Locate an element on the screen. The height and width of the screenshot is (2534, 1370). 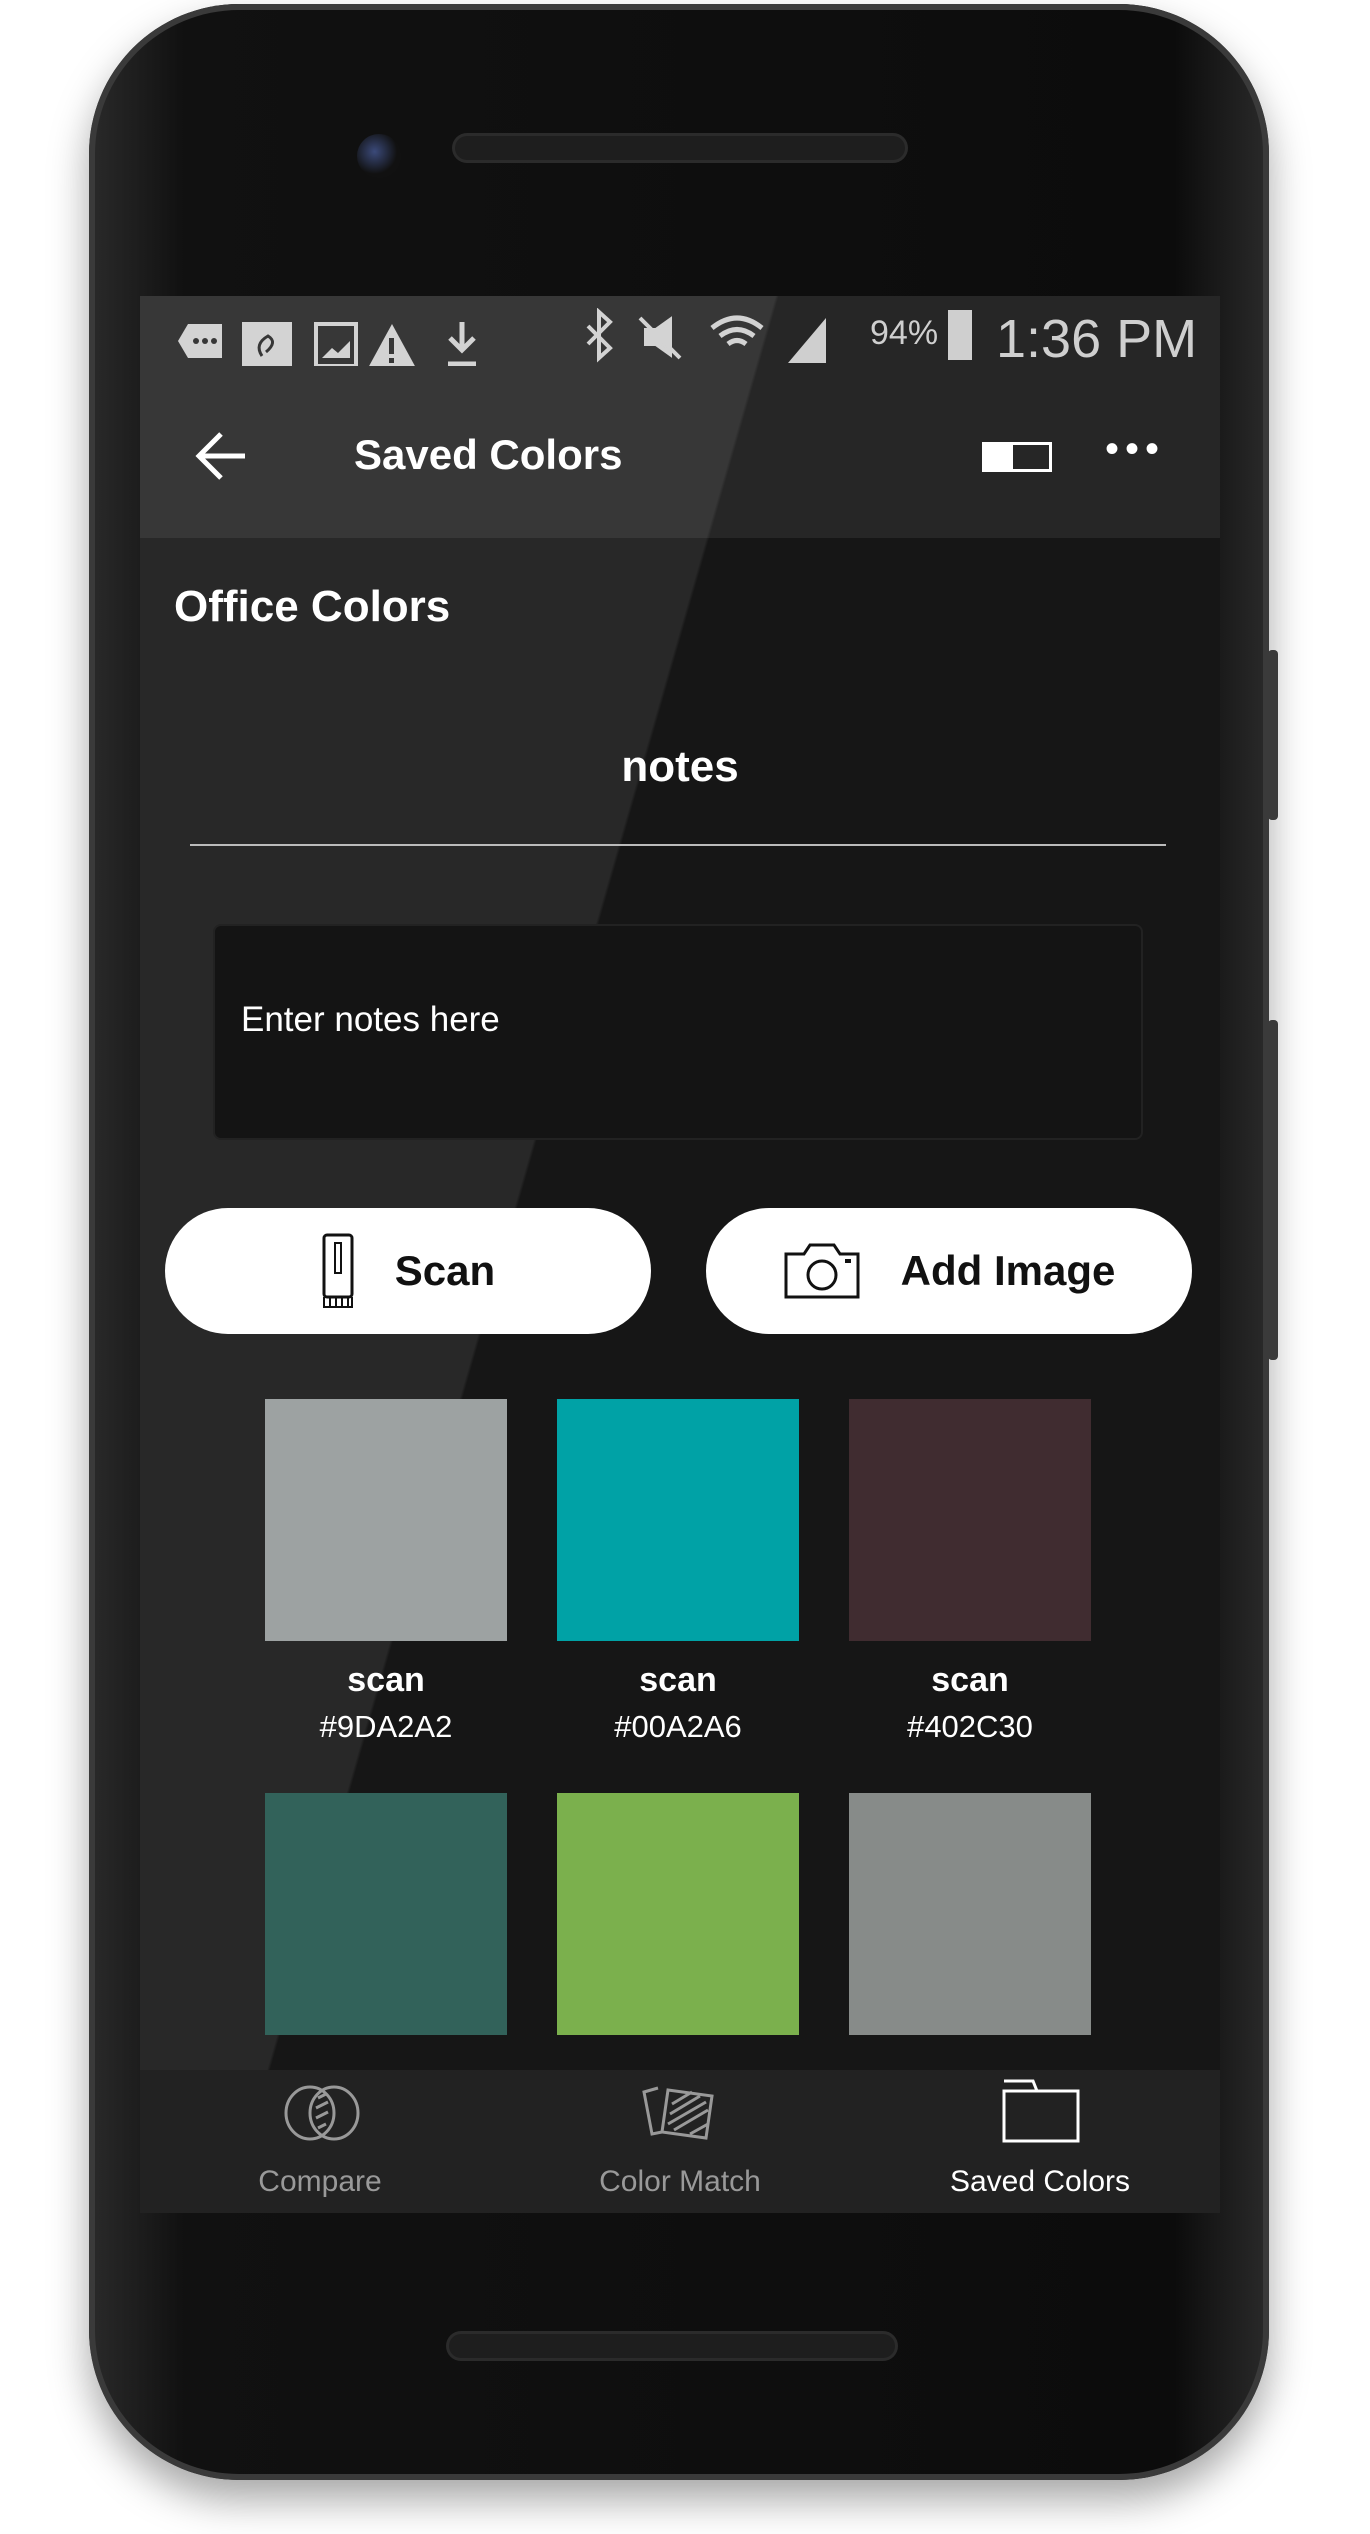
notes-placeholder: Enter notes here is located at coordinates (370, 1019).